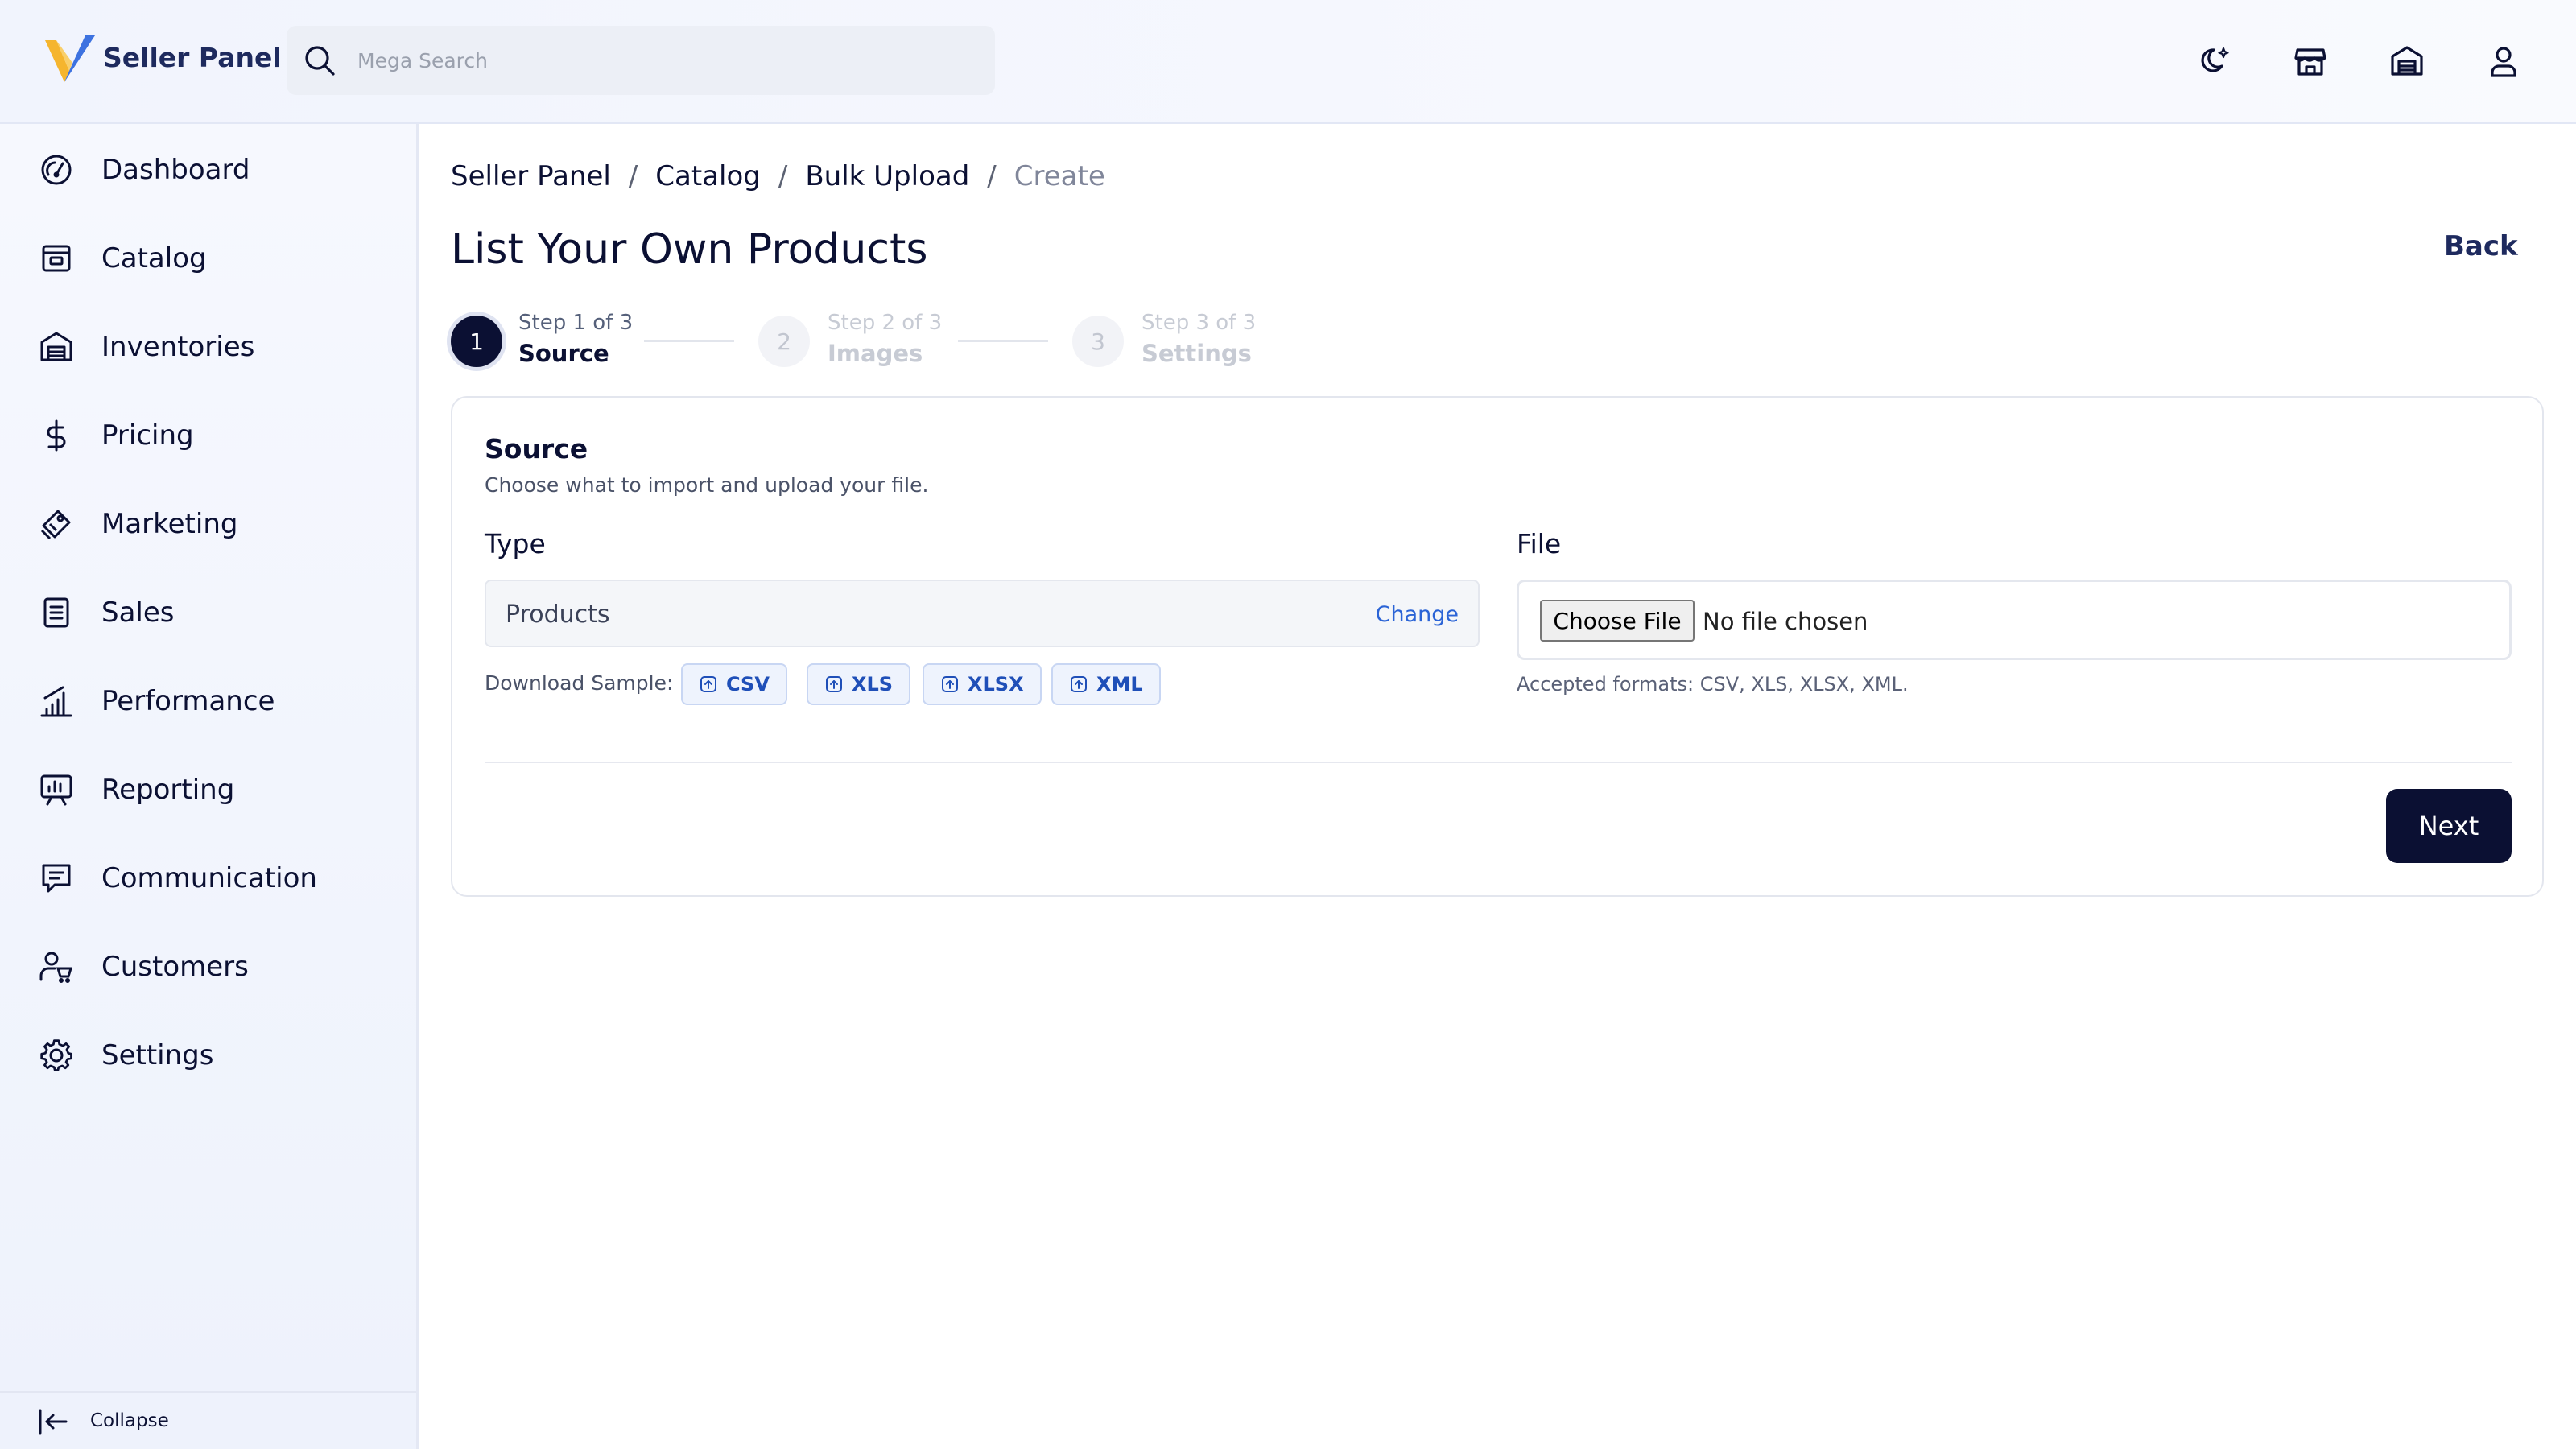 This screenshot has height=1449, width=2576. I want to click on step-1-number: 1, so click(476, 341).